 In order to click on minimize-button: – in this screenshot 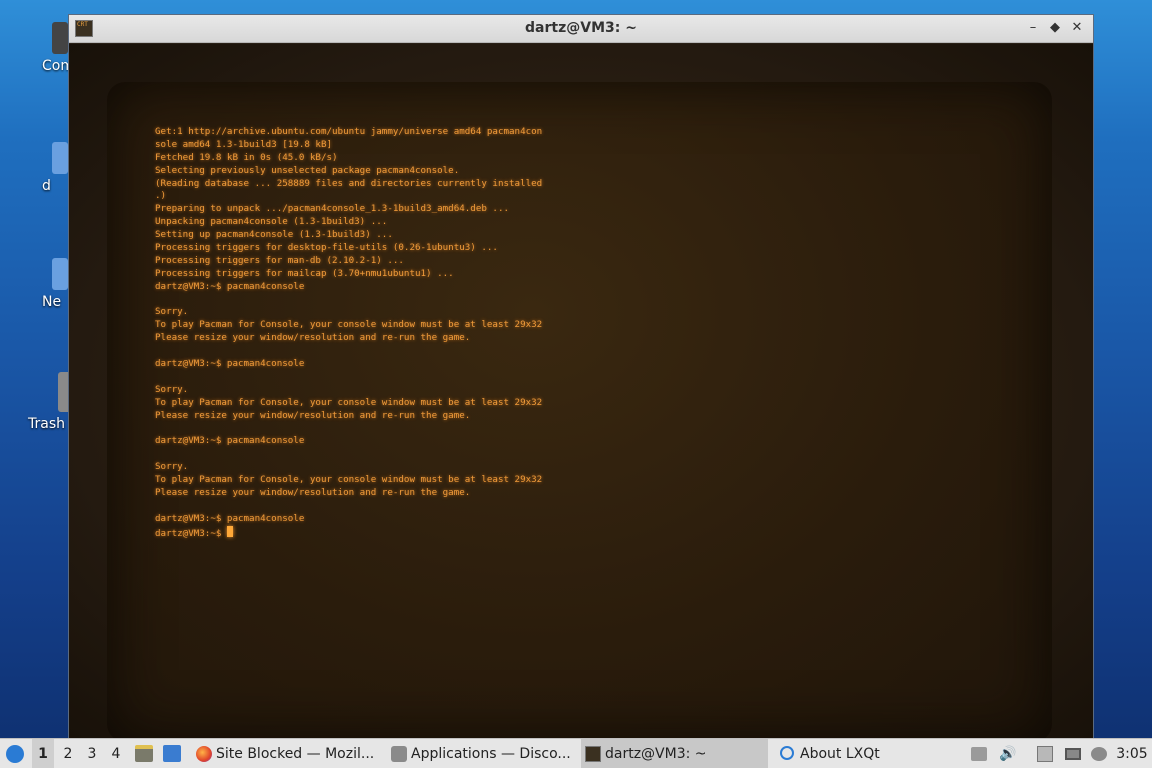, I will do `click(1033, 28)`.